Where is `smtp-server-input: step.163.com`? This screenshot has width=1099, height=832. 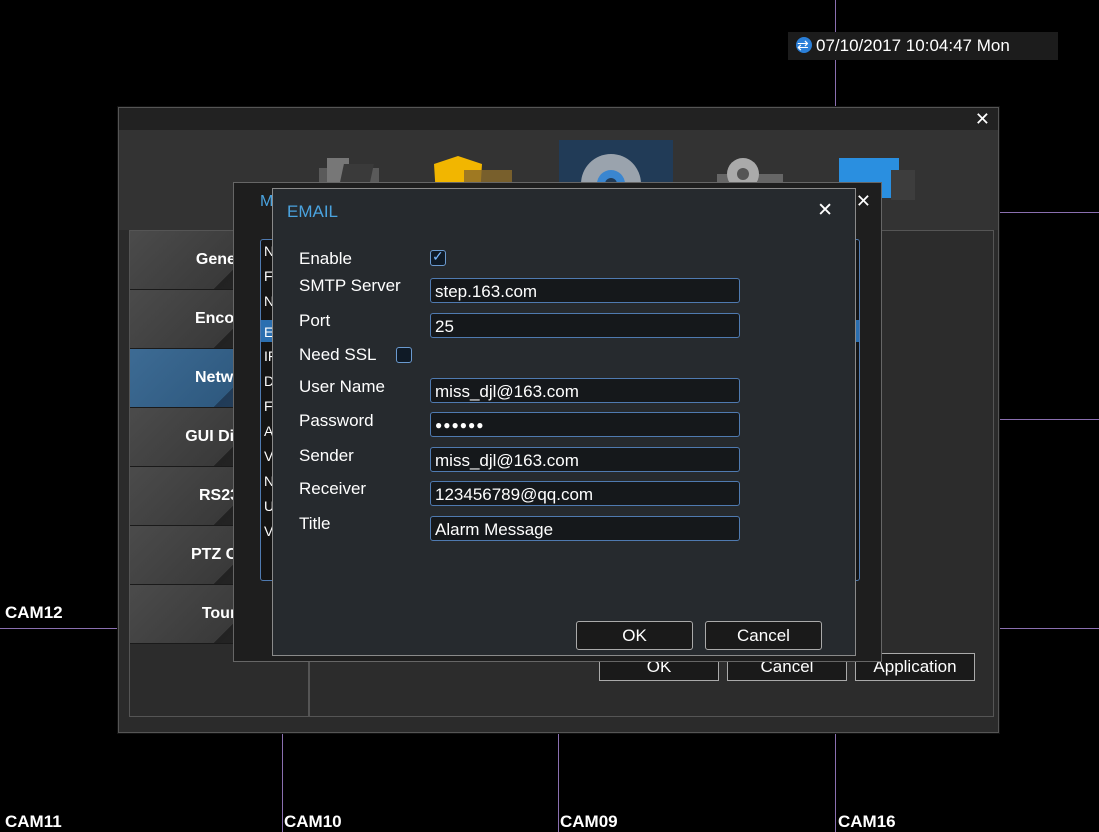
smtp-server-input: step.163.com is located at coordinates (585, 290).